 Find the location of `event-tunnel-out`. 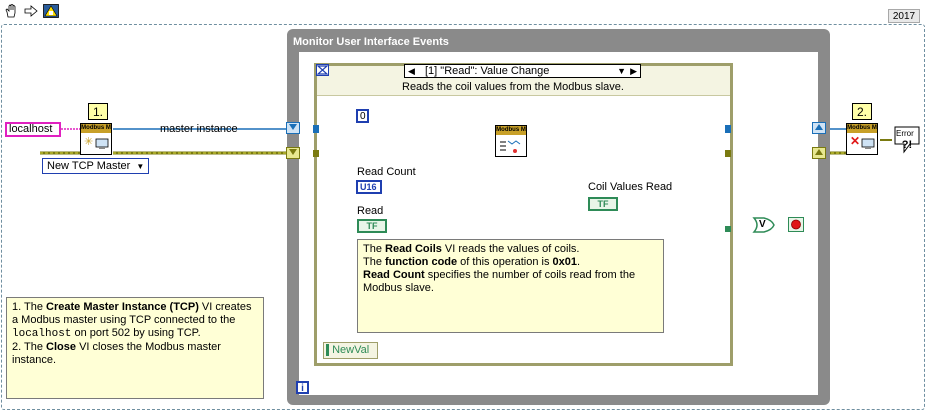

event-tunnel-out is located at coordinates (728, 129).